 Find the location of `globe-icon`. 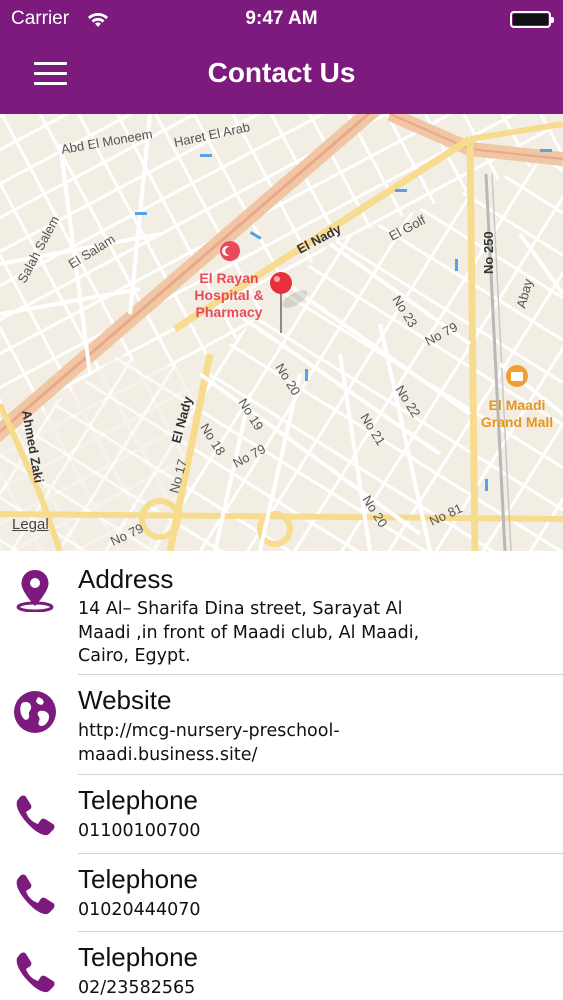

globe-icon is located at coordinates (35, 712).